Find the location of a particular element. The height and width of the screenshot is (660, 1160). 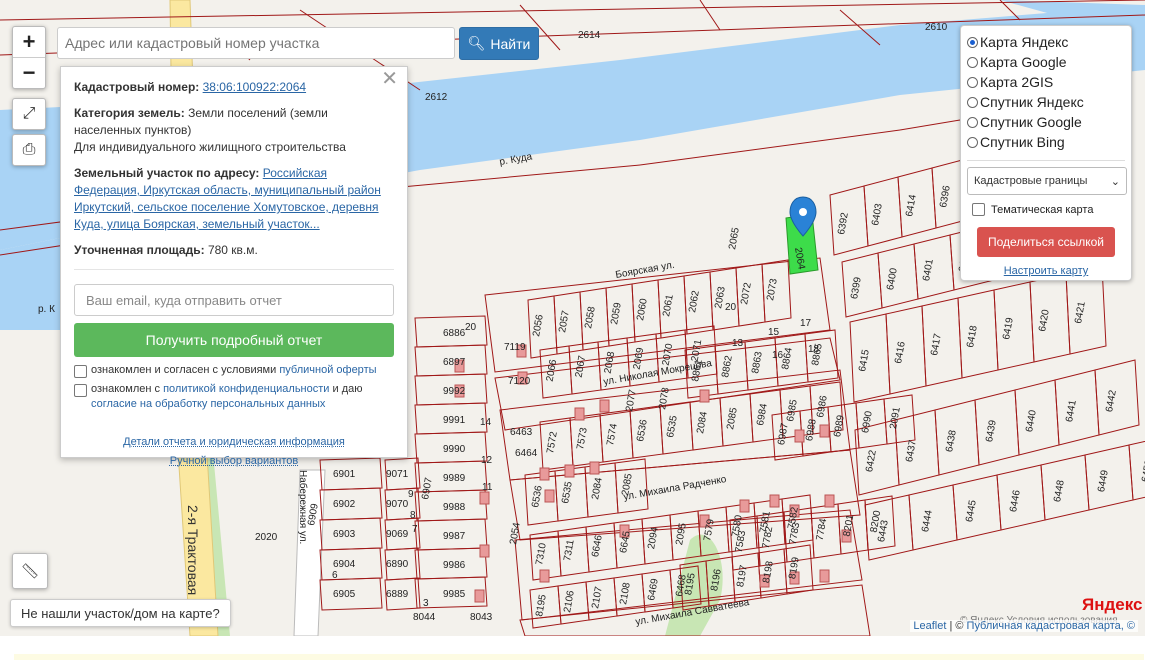

cadastral-number-link: 38:06:100922:2064 is located at coordinates (254, 87).